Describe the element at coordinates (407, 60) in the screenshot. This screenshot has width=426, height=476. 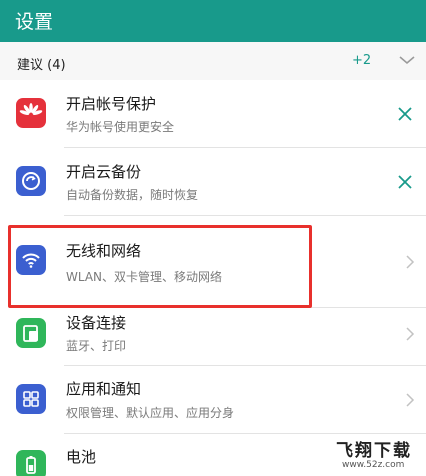
I see `chevron-down-icon` at that location.